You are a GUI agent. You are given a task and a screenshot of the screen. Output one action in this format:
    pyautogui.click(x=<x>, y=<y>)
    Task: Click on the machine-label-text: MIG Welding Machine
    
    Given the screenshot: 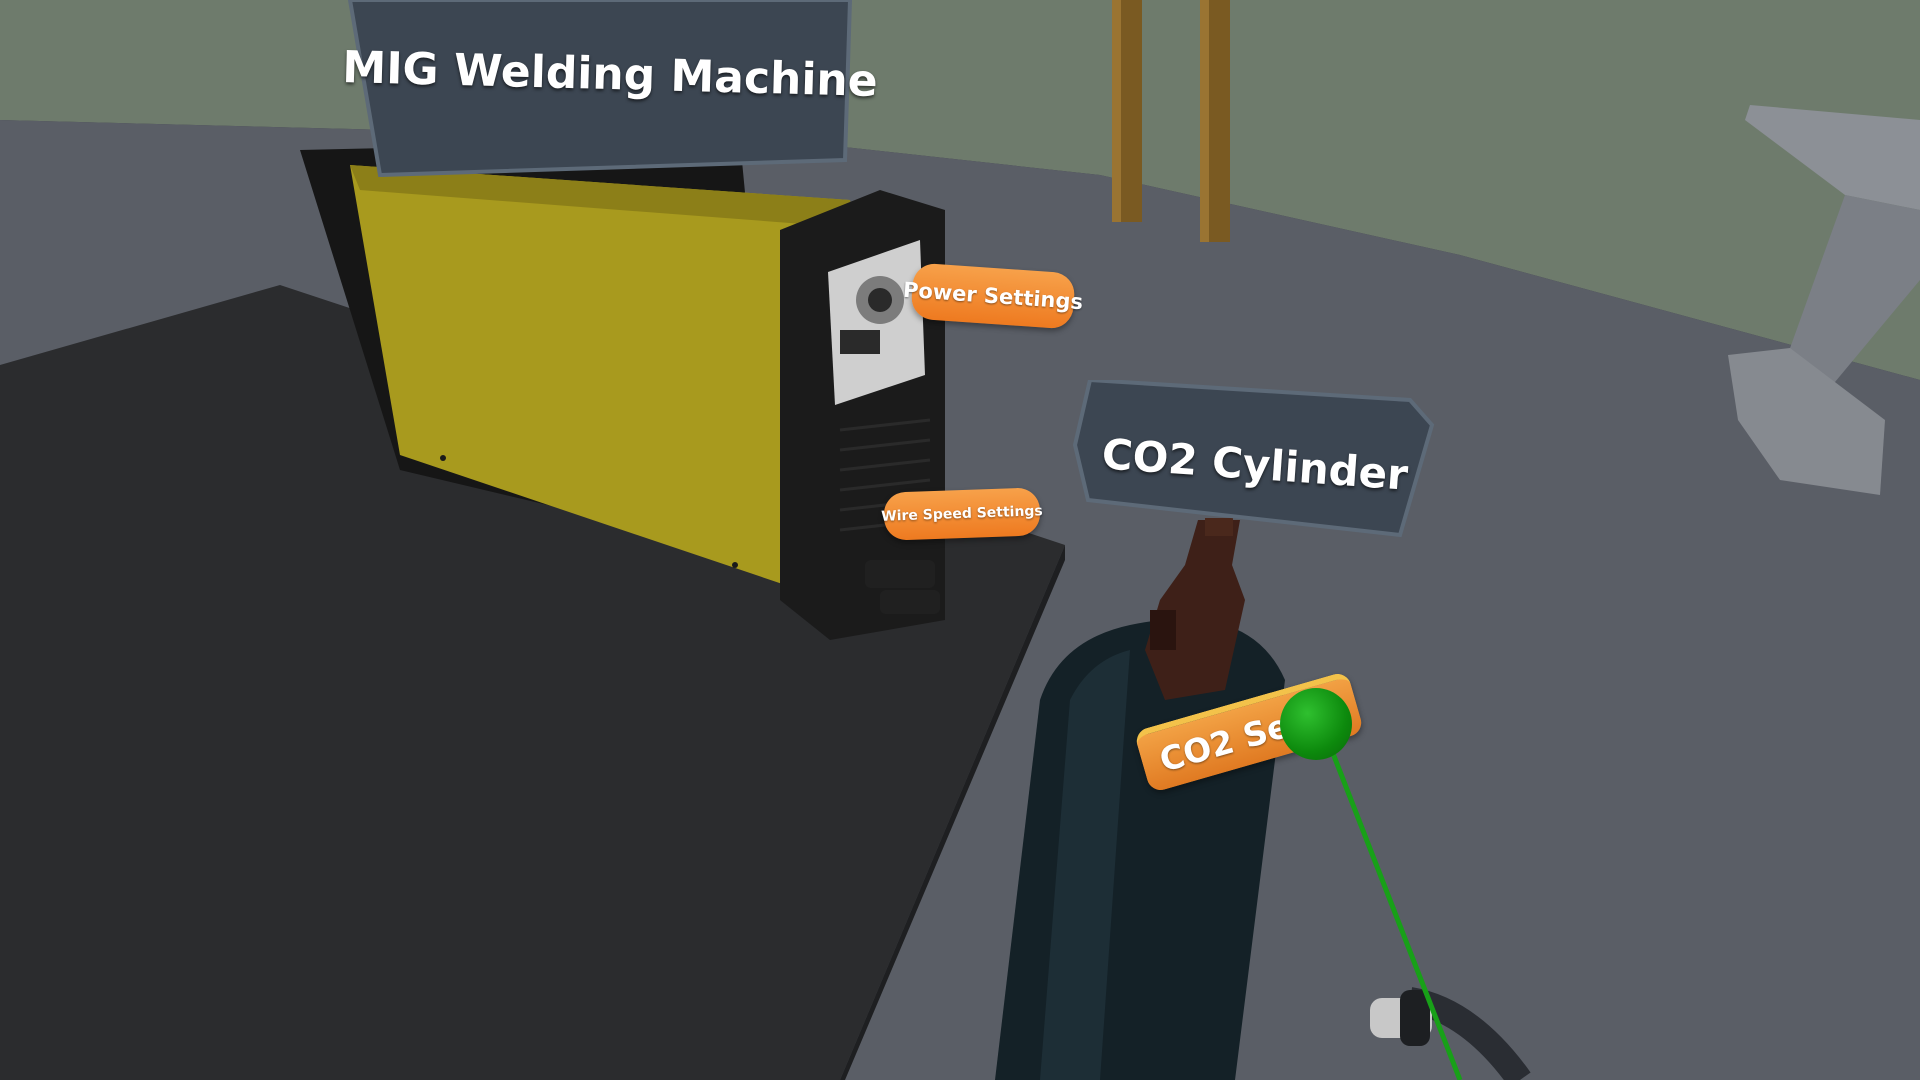 What is the action you would take?
    pyautogui.click(x=610, y=74)
    